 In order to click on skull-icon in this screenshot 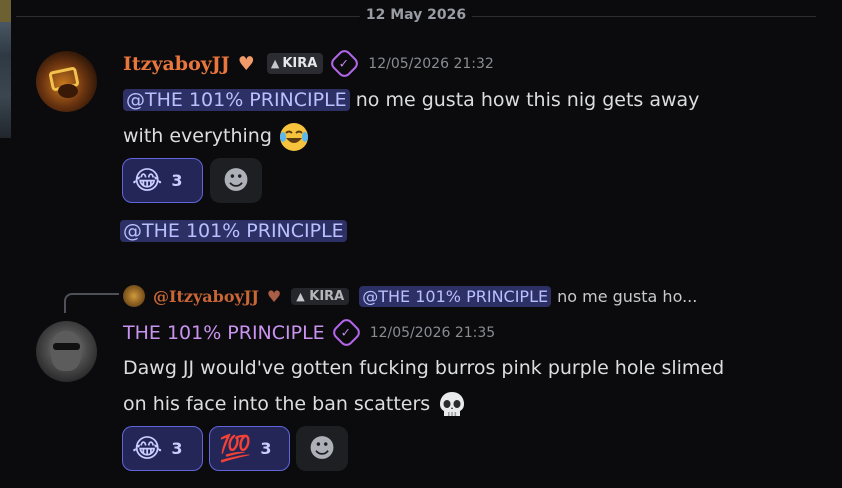, I will do `click(452, 403)`.